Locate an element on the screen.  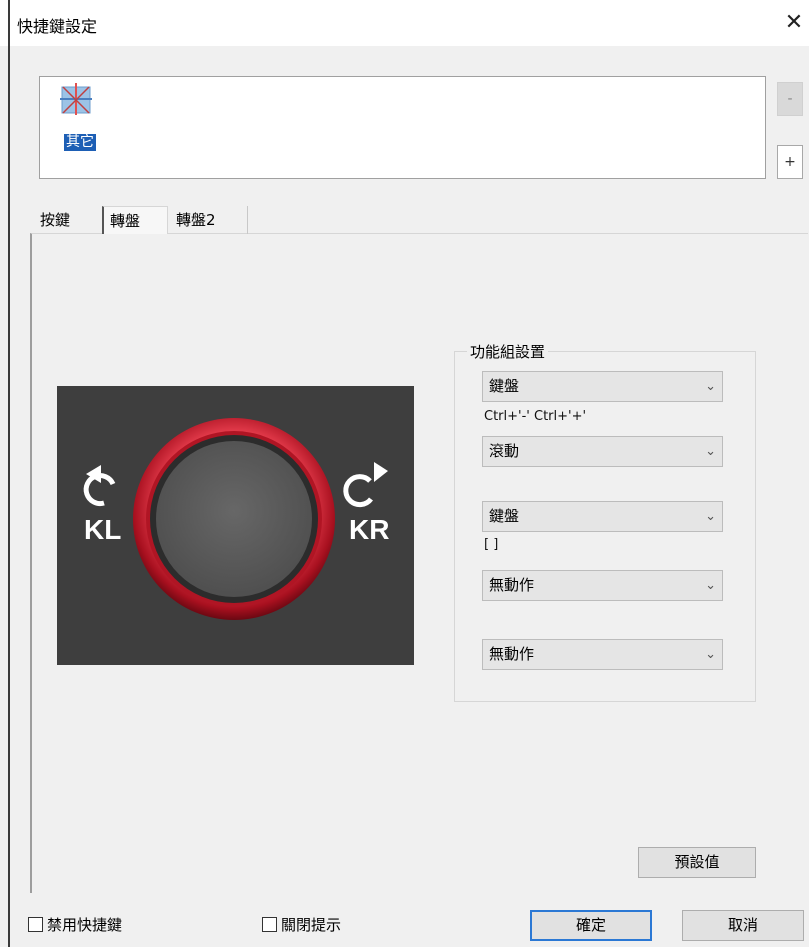
close-tips-checkbox: 關閉提示 is located at coordinates (301, 924).